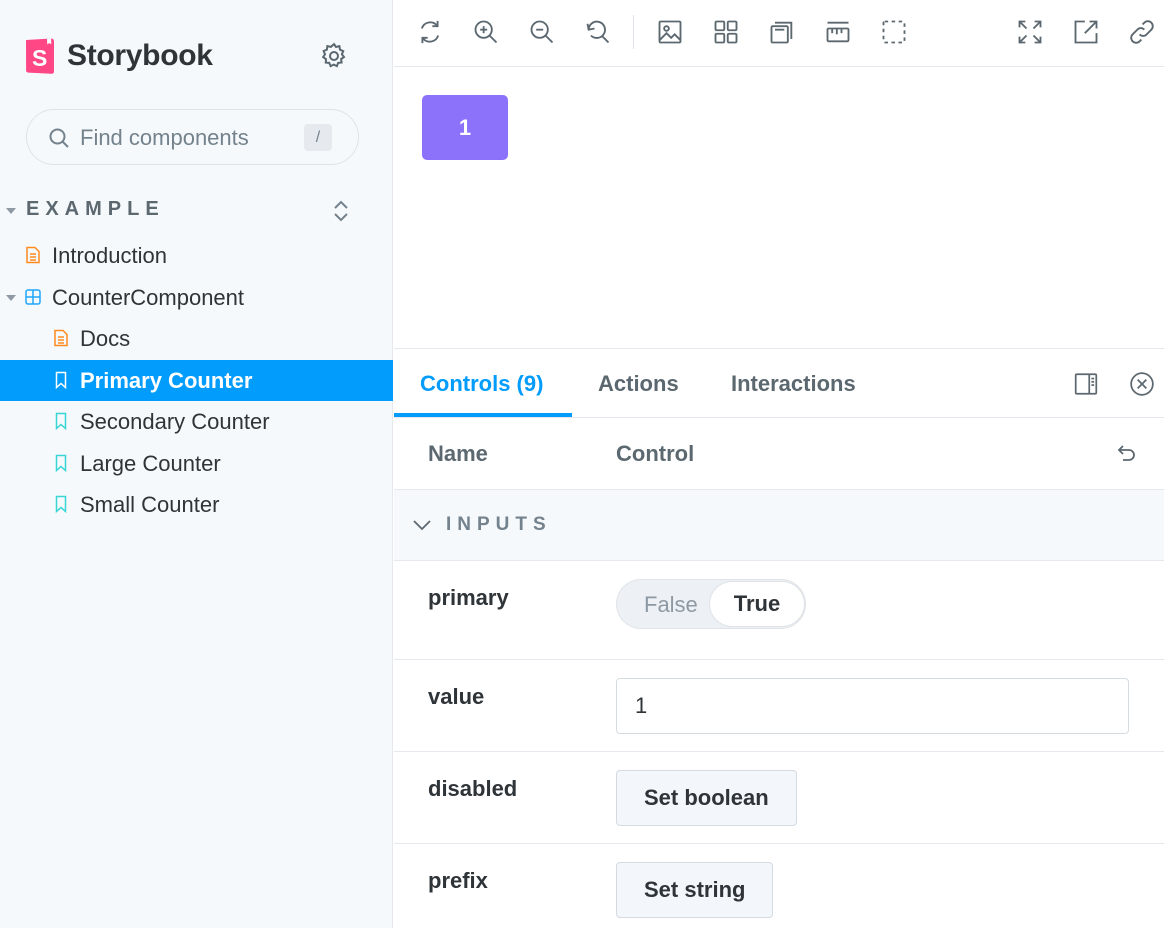 This screenshot has height=928, width=1164. Describe the element at coordinates (458, 880) in the screenshot. I see `prop-name: prefix` at that location.